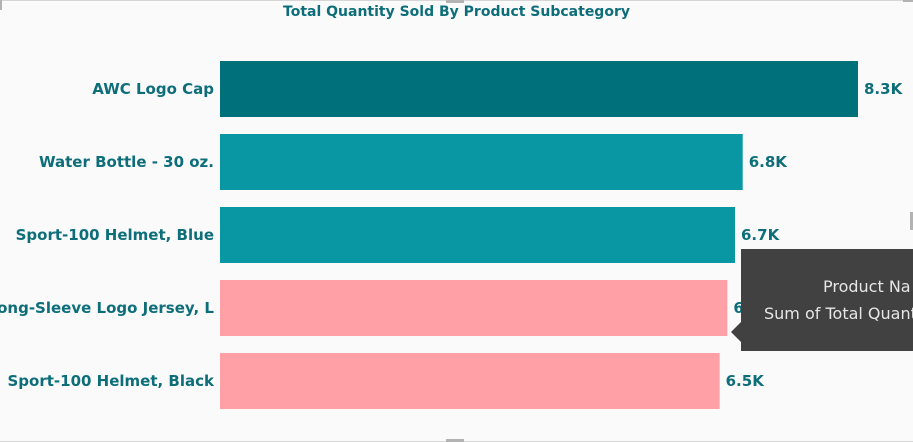  Describe the element at coordinates (126, 162) in the screenshot. I see `category-label-2: Water Bottle - 30 oz.` at that location.